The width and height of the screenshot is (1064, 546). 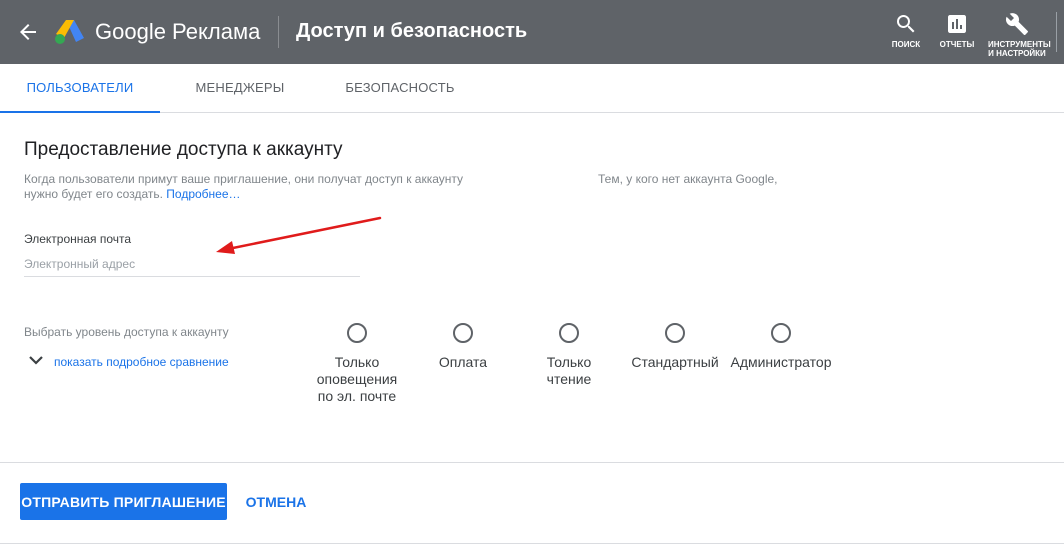 What do you see at coordinates (141, 362) in the screenshot?
I see `show-comparison-link: показать подробное сравнение` at bounding box center [141, 362].